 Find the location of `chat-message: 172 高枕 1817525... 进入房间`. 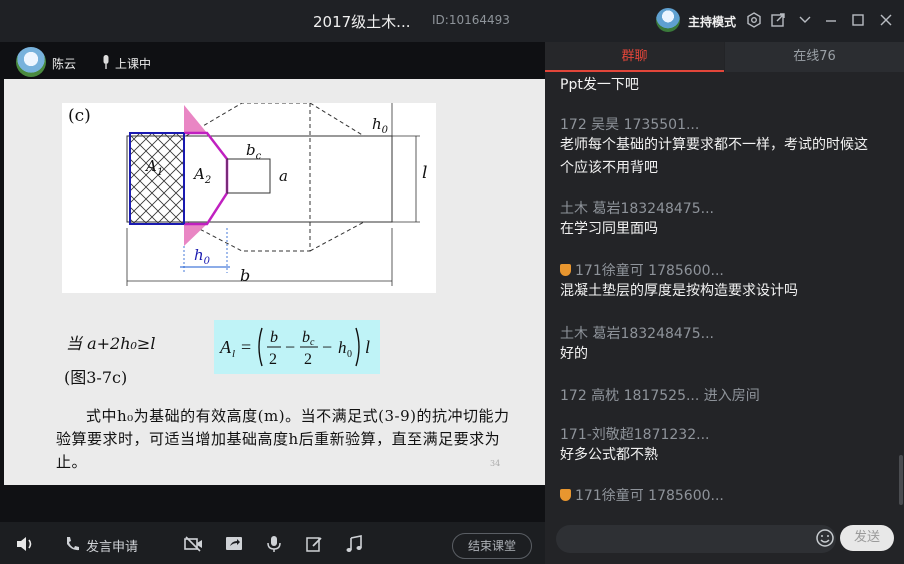

chat-message: 172 高枕 1817525... 进入房间 is located at coordinates (720, 395).